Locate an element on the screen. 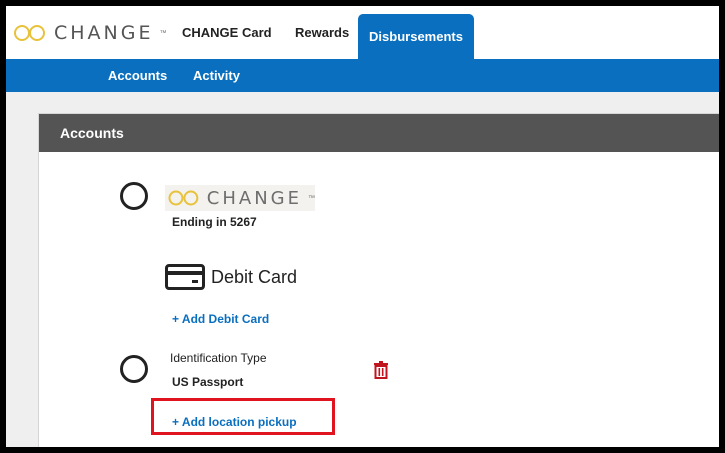  tab-disbursements: Disbursements is located at coordinates (416, 36).